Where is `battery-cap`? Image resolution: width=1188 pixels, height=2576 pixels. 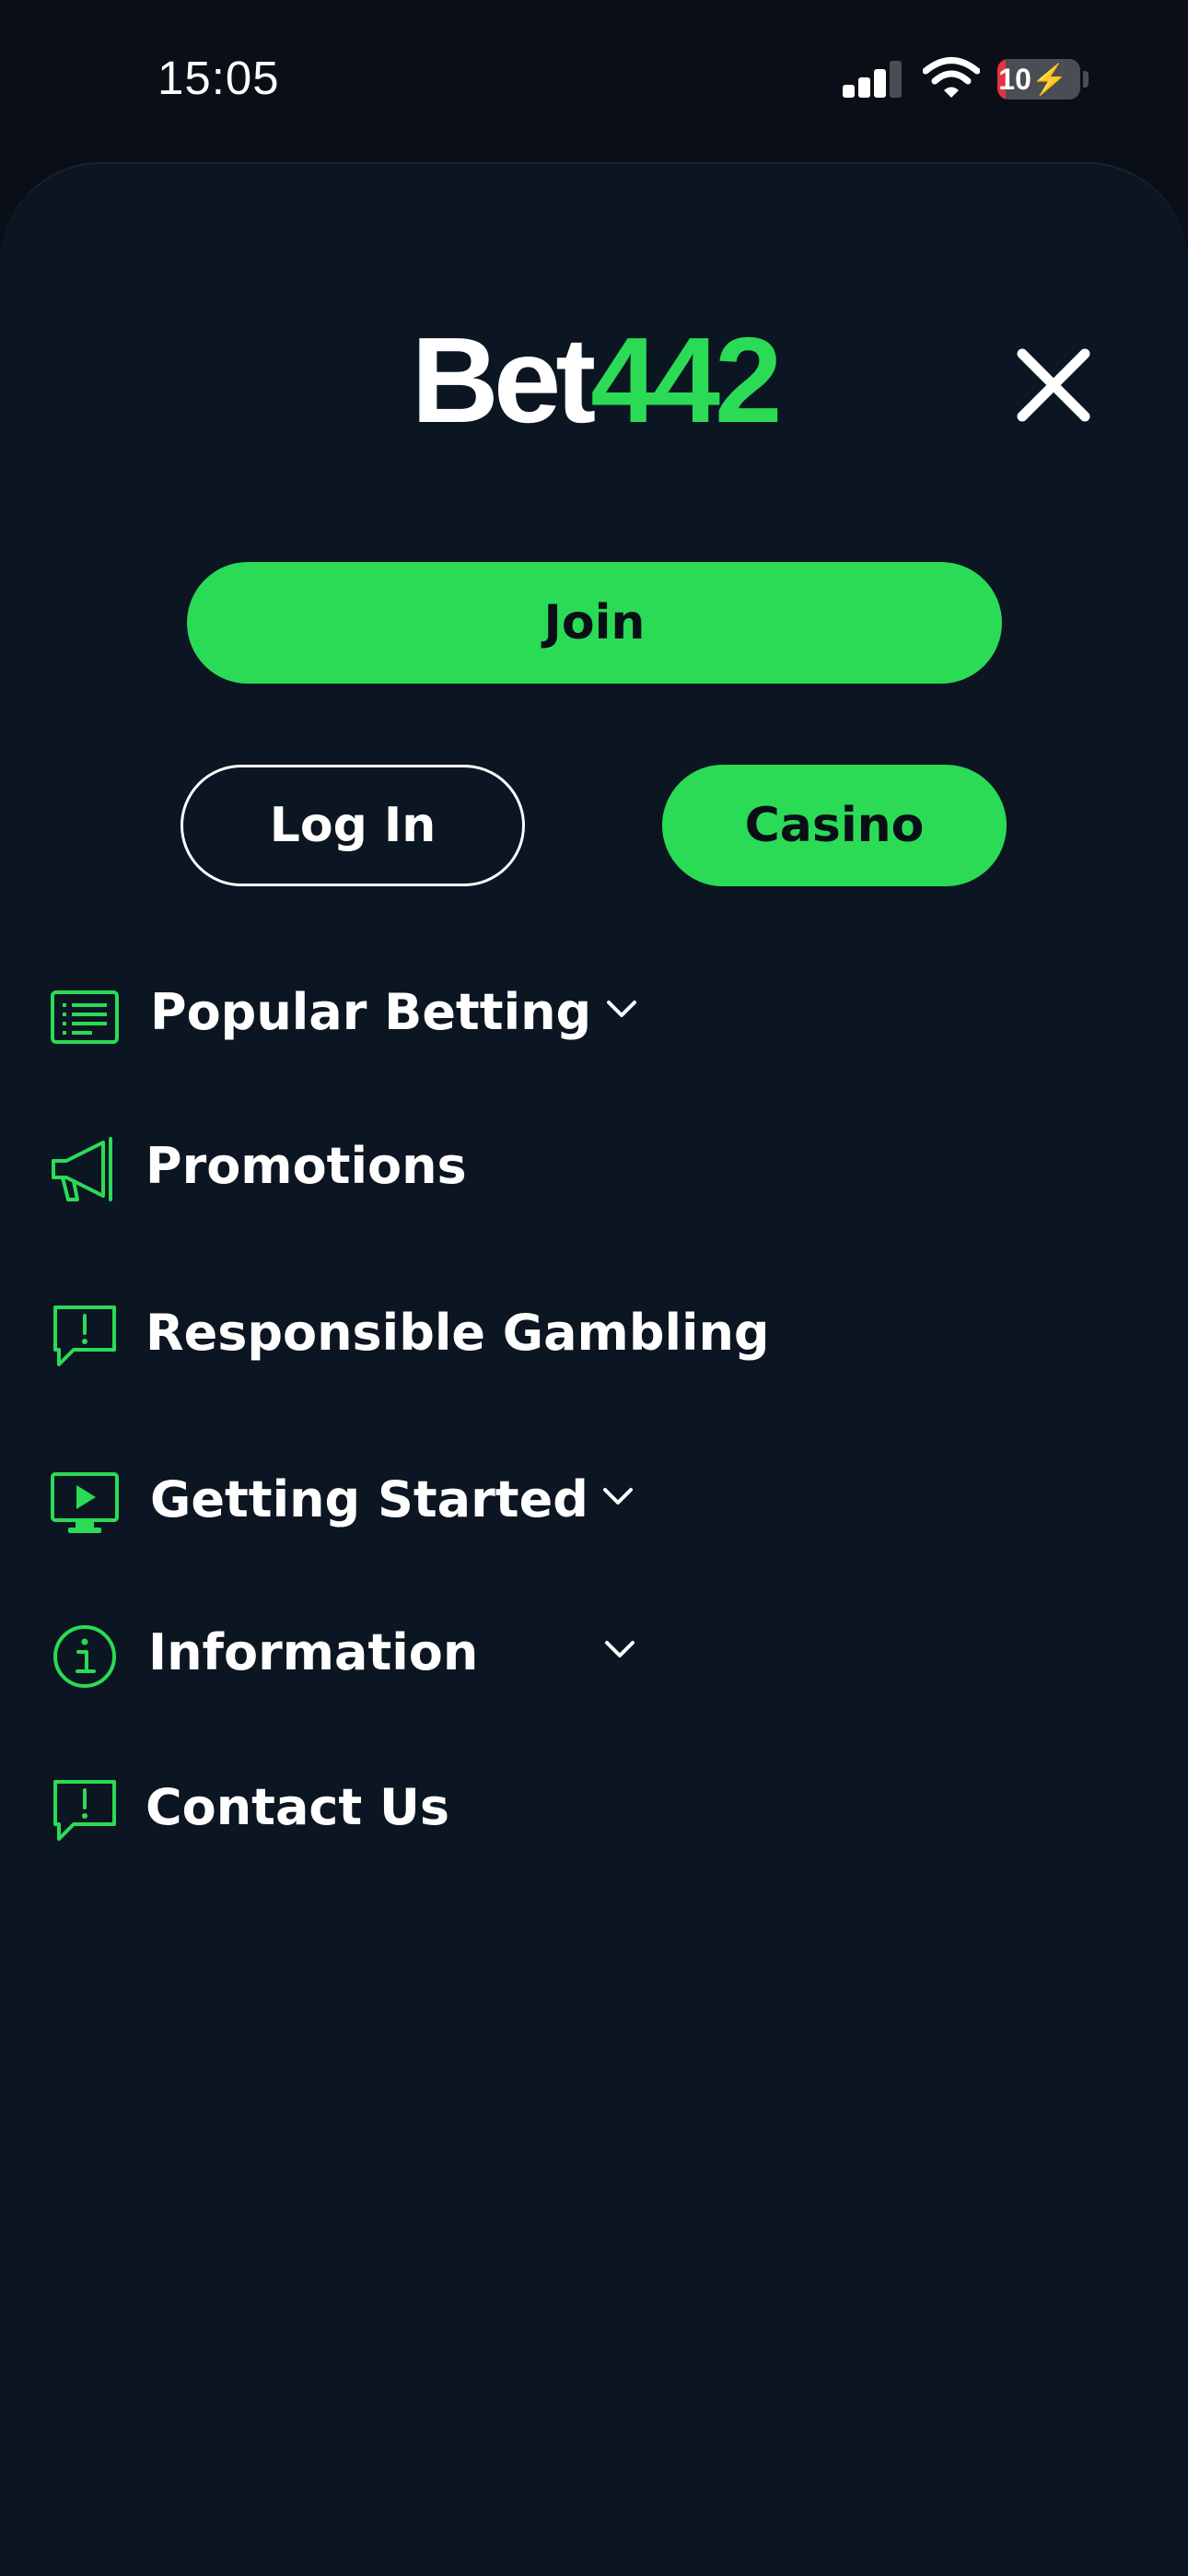 battery-cap is located at coordinates (1086, 79).